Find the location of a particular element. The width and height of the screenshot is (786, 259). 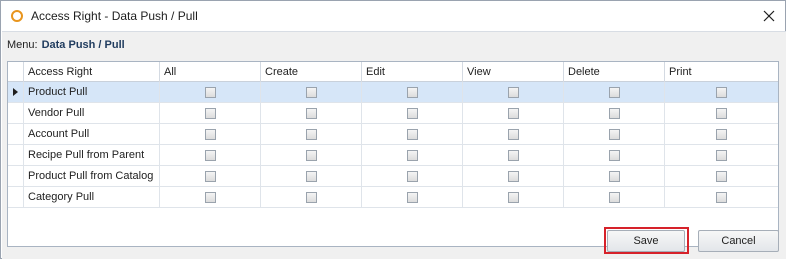

table-row: Product Pull from Catalog is located at coordinates (393, 176).